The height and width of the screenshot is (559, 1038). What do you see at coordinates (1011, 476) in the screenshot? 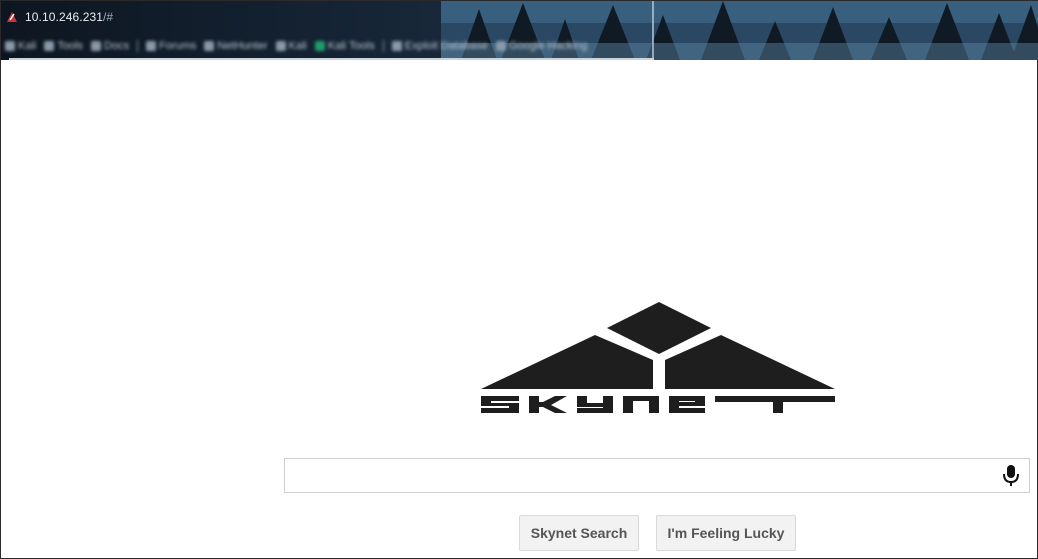
I see `microphone-icon` at bounding box center [1011, 476].